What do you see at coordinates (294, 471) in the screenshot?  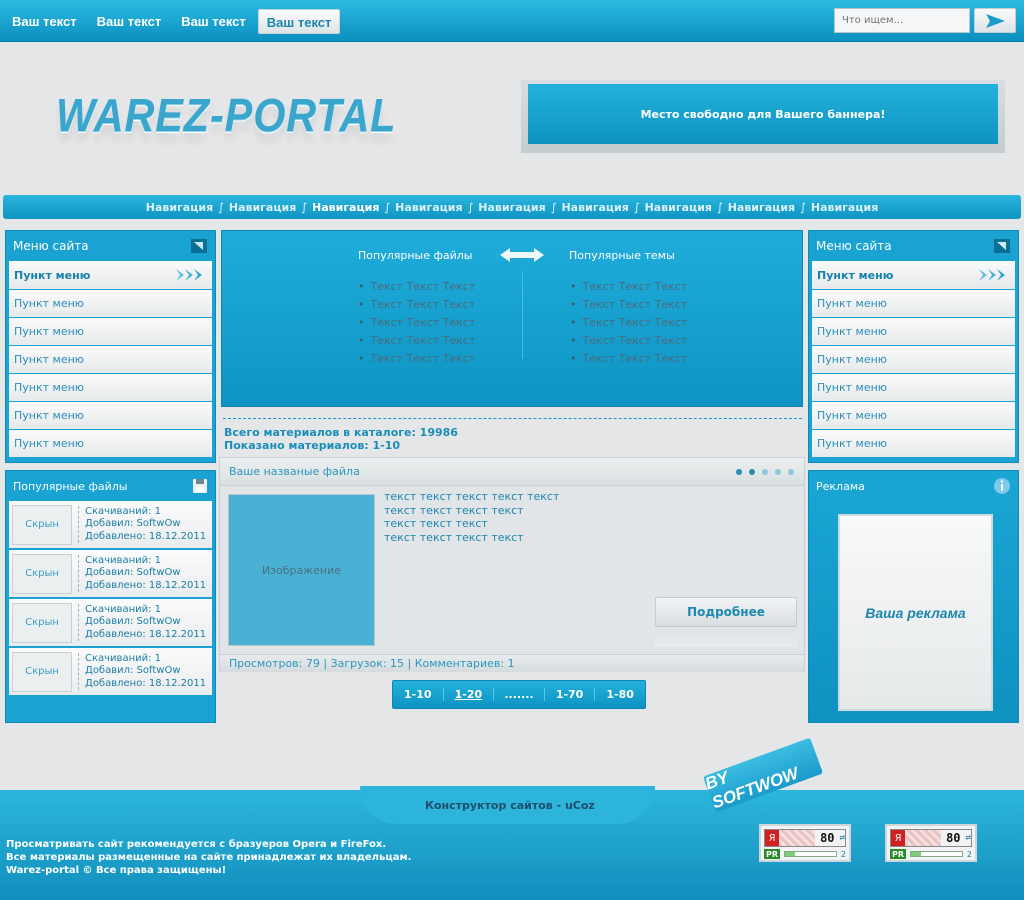 I see `entry-title: Ваше названые файла` at bounding box center [294, 471].